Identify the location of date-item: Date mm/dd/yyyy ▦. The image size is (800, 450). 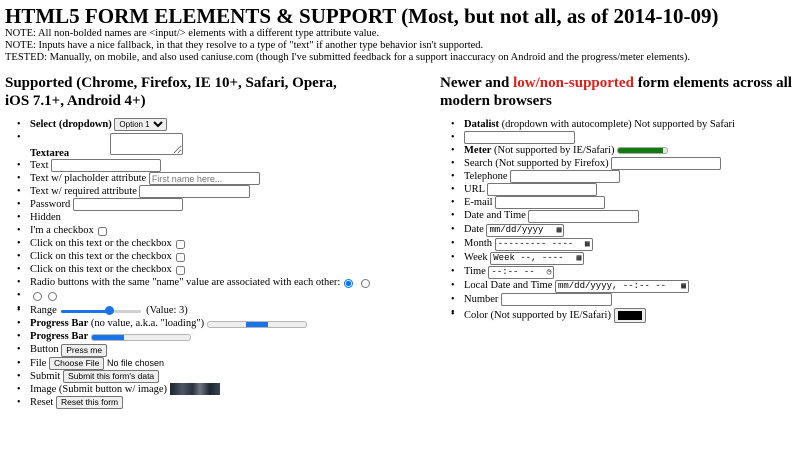
(623, 230).